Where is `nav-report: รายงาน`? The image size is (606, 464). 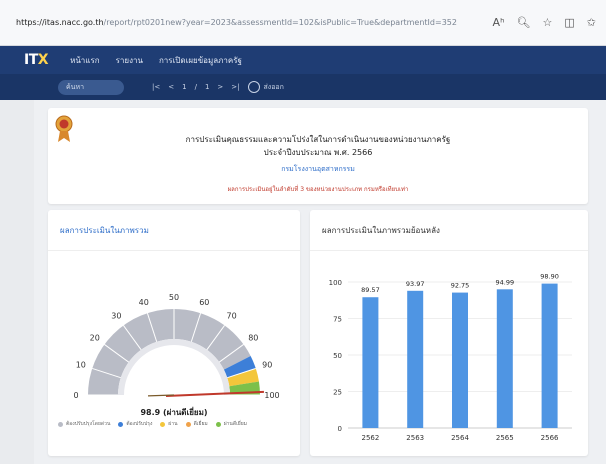 nav-report: รายงาน is located at coordinates (129, 60).